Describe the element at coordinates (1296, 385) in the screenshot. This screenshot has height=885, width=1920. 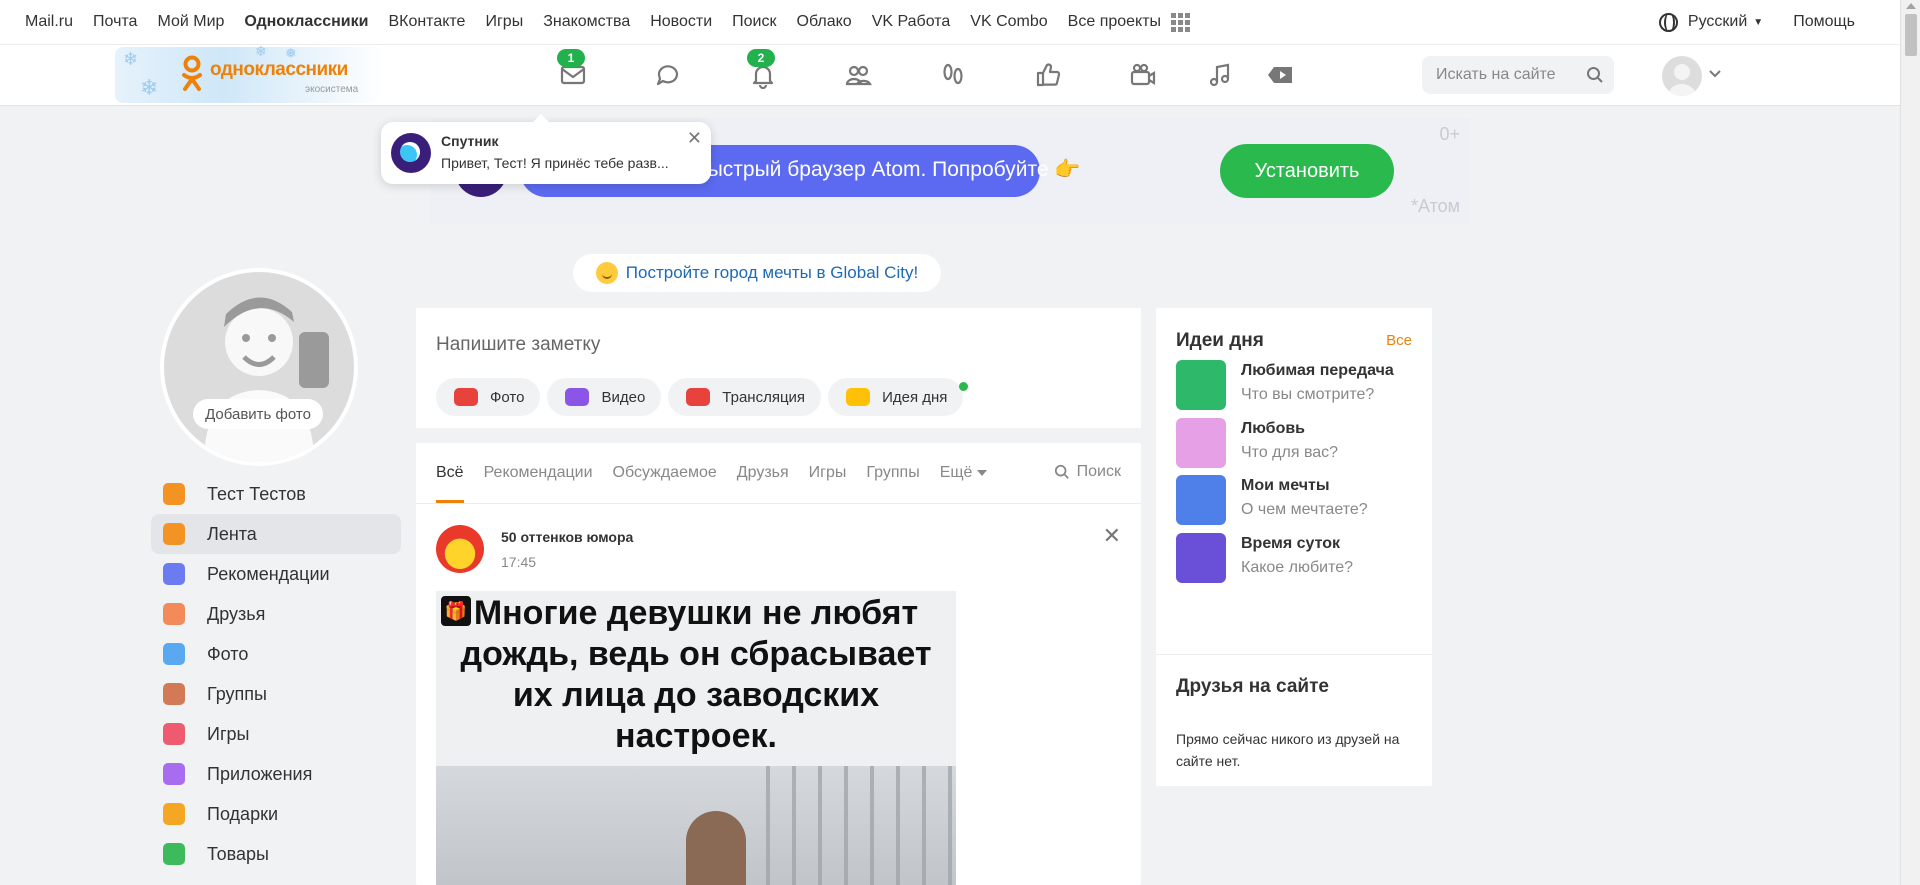
I see `idea-item: Любимая передача Что вы смотрите?` at that location.